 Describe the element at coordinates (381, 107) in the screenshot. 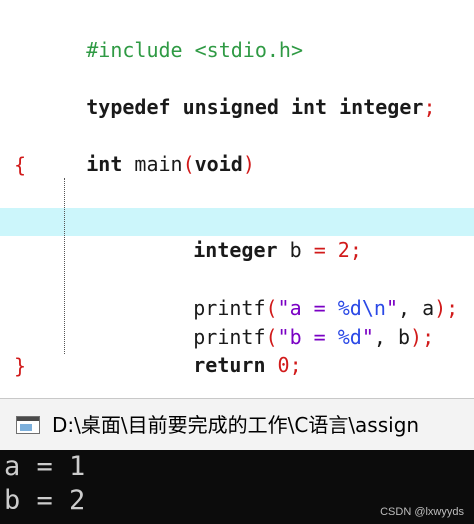

I see `type-alias-name: integer` at that location.